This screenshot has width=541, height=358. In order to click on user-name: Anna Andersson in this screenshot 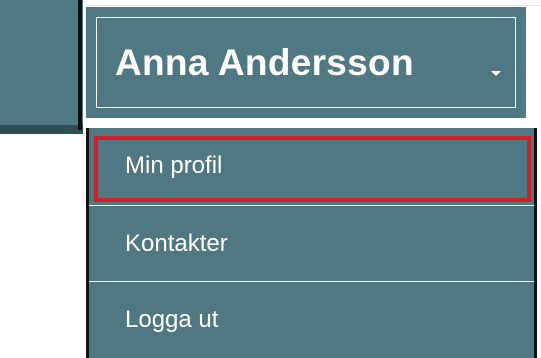, I will do `click(264, 62)`.